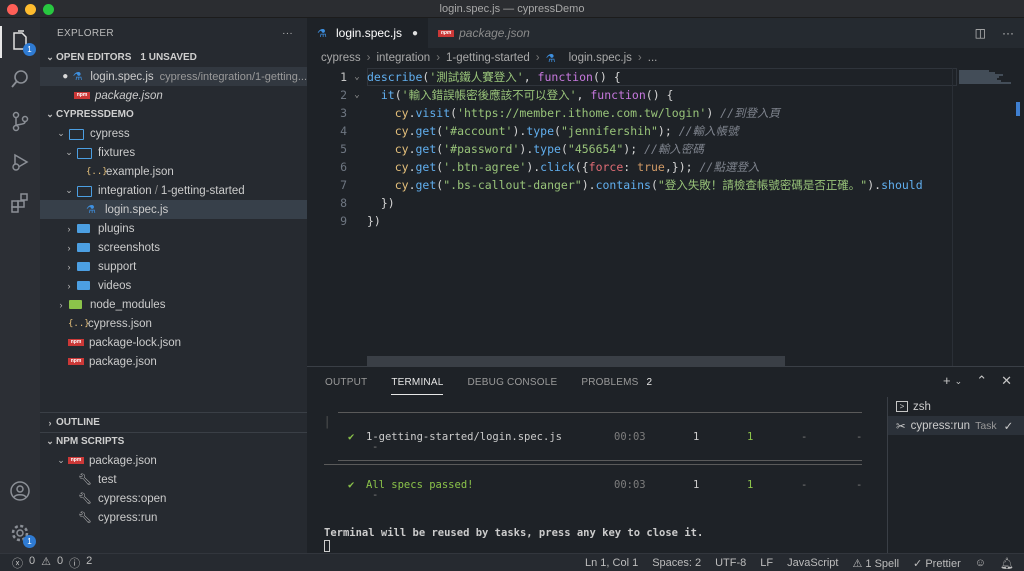 The width and height of the screenshot is (1024, 571). What do you see at coordinates (368, 33) in the screenshot?
I see `tab-login-spec: ⚗ login.spec.js ●` at bounding box center [368, 33].